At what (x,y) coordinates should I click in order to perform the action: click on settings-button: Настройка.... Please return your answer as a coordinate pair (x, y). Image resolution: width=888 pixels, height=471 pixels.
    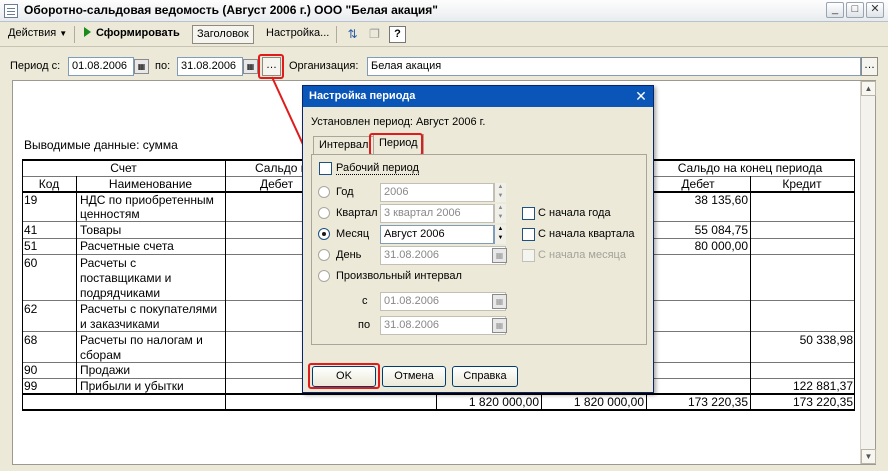
    Looking at the image, I should click on (297, 34).